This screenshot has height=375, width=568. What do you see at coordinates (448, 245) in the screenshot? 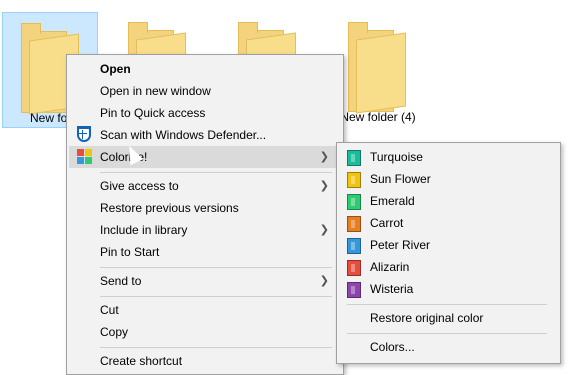
I see `submenu-item-peter-river: Peter River` at bounding box center [448, 245].